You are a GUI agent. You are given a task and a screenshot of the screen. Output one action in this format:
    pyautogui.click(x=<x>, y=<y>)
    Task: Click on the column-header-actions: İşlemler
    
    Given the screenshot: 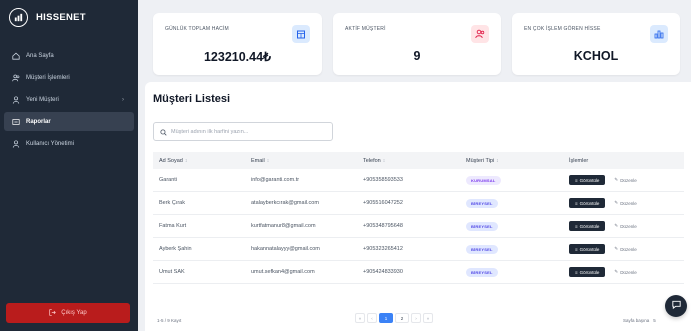 What is the action you would take?
    pyautogui.click(x=579, y=160)
    